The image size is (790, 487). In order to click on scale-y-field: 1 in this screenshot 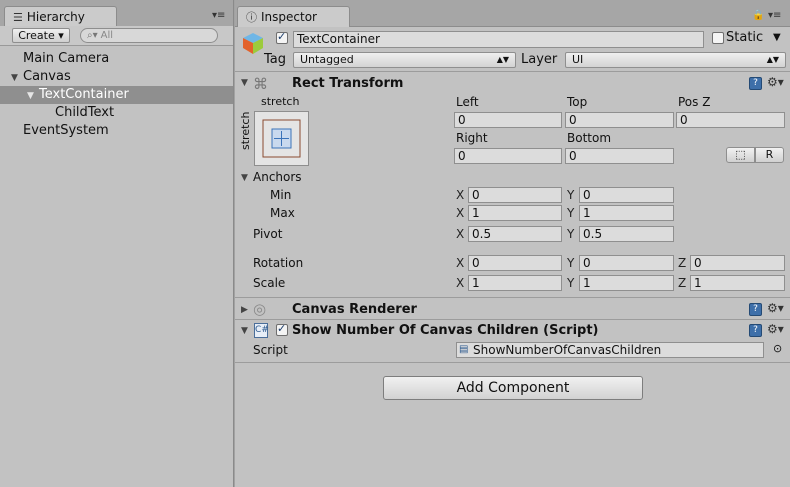, I will do `click(626, 283)`.